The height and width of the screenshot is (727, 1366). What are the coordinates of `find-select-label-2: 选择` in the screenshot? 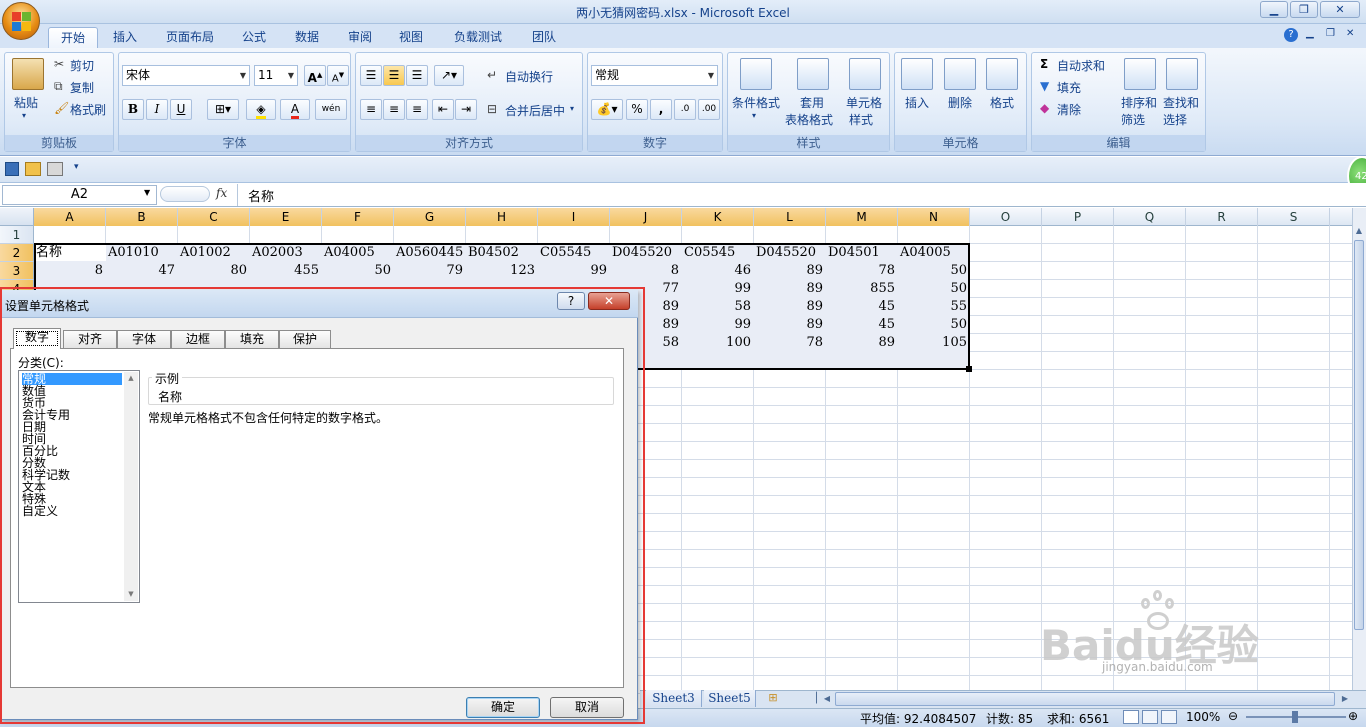 It's located at (1175, 119).